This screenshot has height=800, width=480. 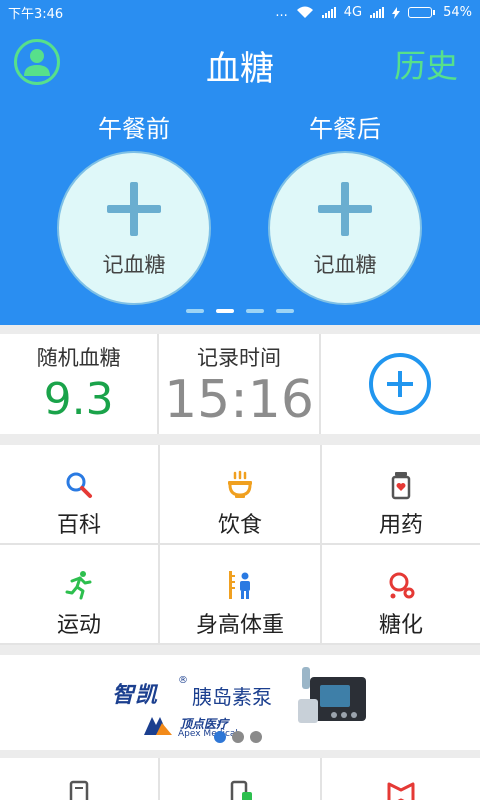 What do you see at coordinates (134, 129) in the screenshot?
I see `meal-label-before-lunch: 午餐前` at bounding box center [134, 129].